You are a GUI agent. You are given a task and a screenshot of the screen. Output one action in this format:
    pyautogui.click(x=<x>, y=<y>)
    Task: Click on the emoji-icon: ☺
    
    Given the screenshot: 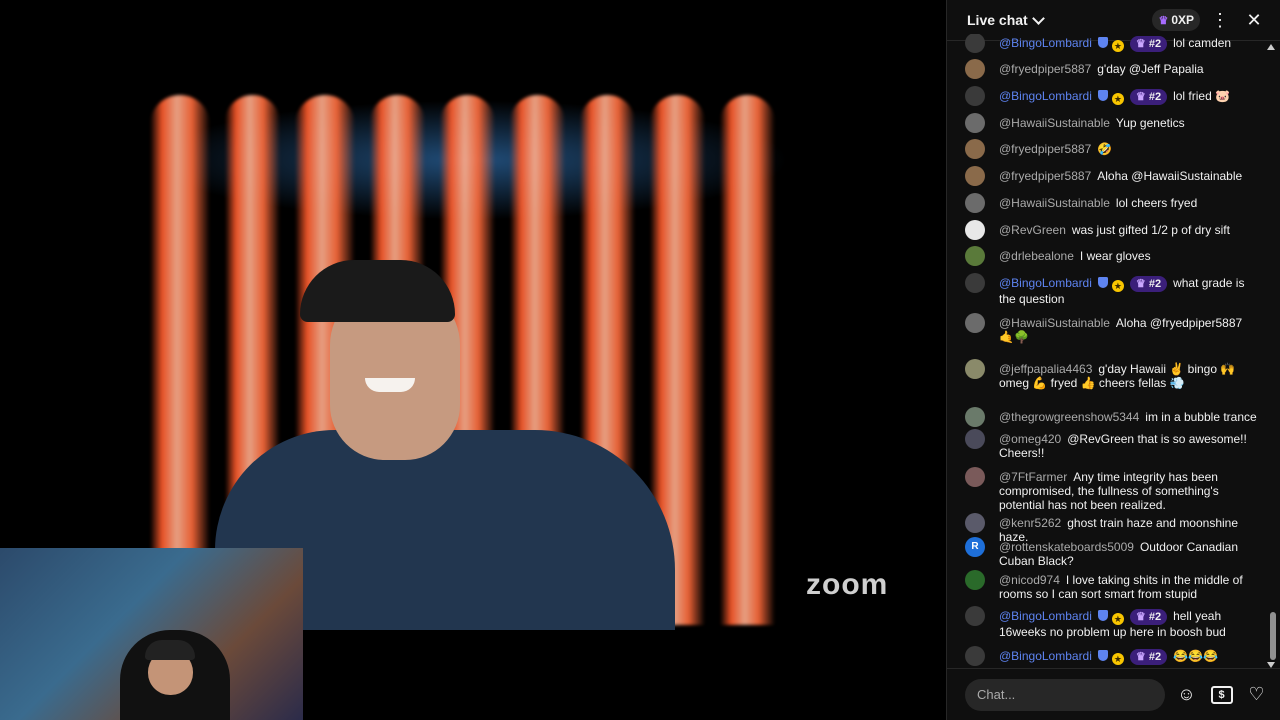 What is the action you would take?
    pyautogui.click(x=1186, y=695)
    